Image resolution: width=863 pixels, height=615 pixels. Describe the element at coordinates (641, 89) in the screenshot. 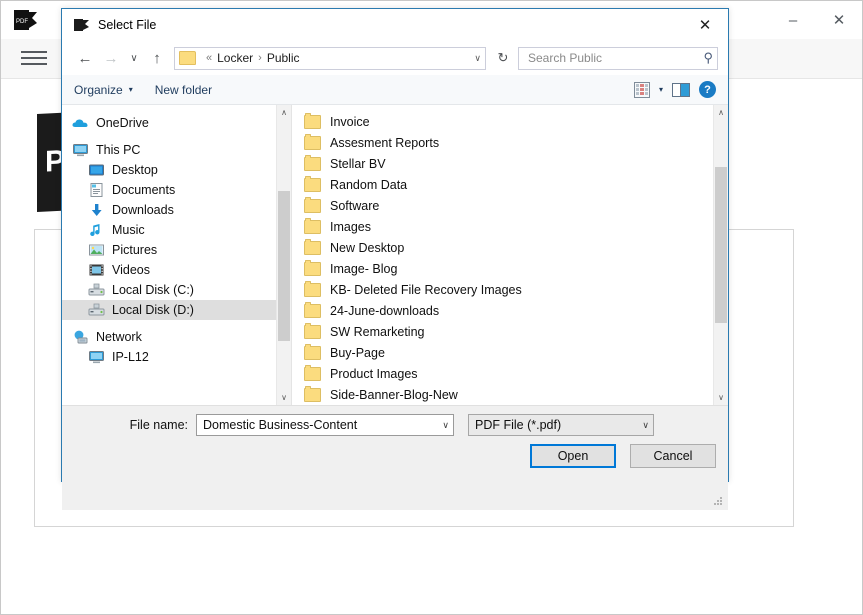

I see `view-options-icon` at that location.